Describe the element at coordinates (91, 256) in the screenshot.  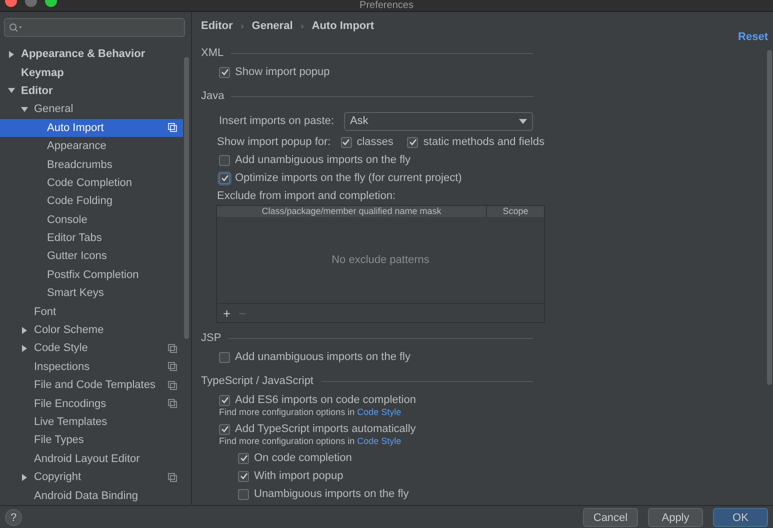
I see `tree-item: Gutter Icons` at that location.